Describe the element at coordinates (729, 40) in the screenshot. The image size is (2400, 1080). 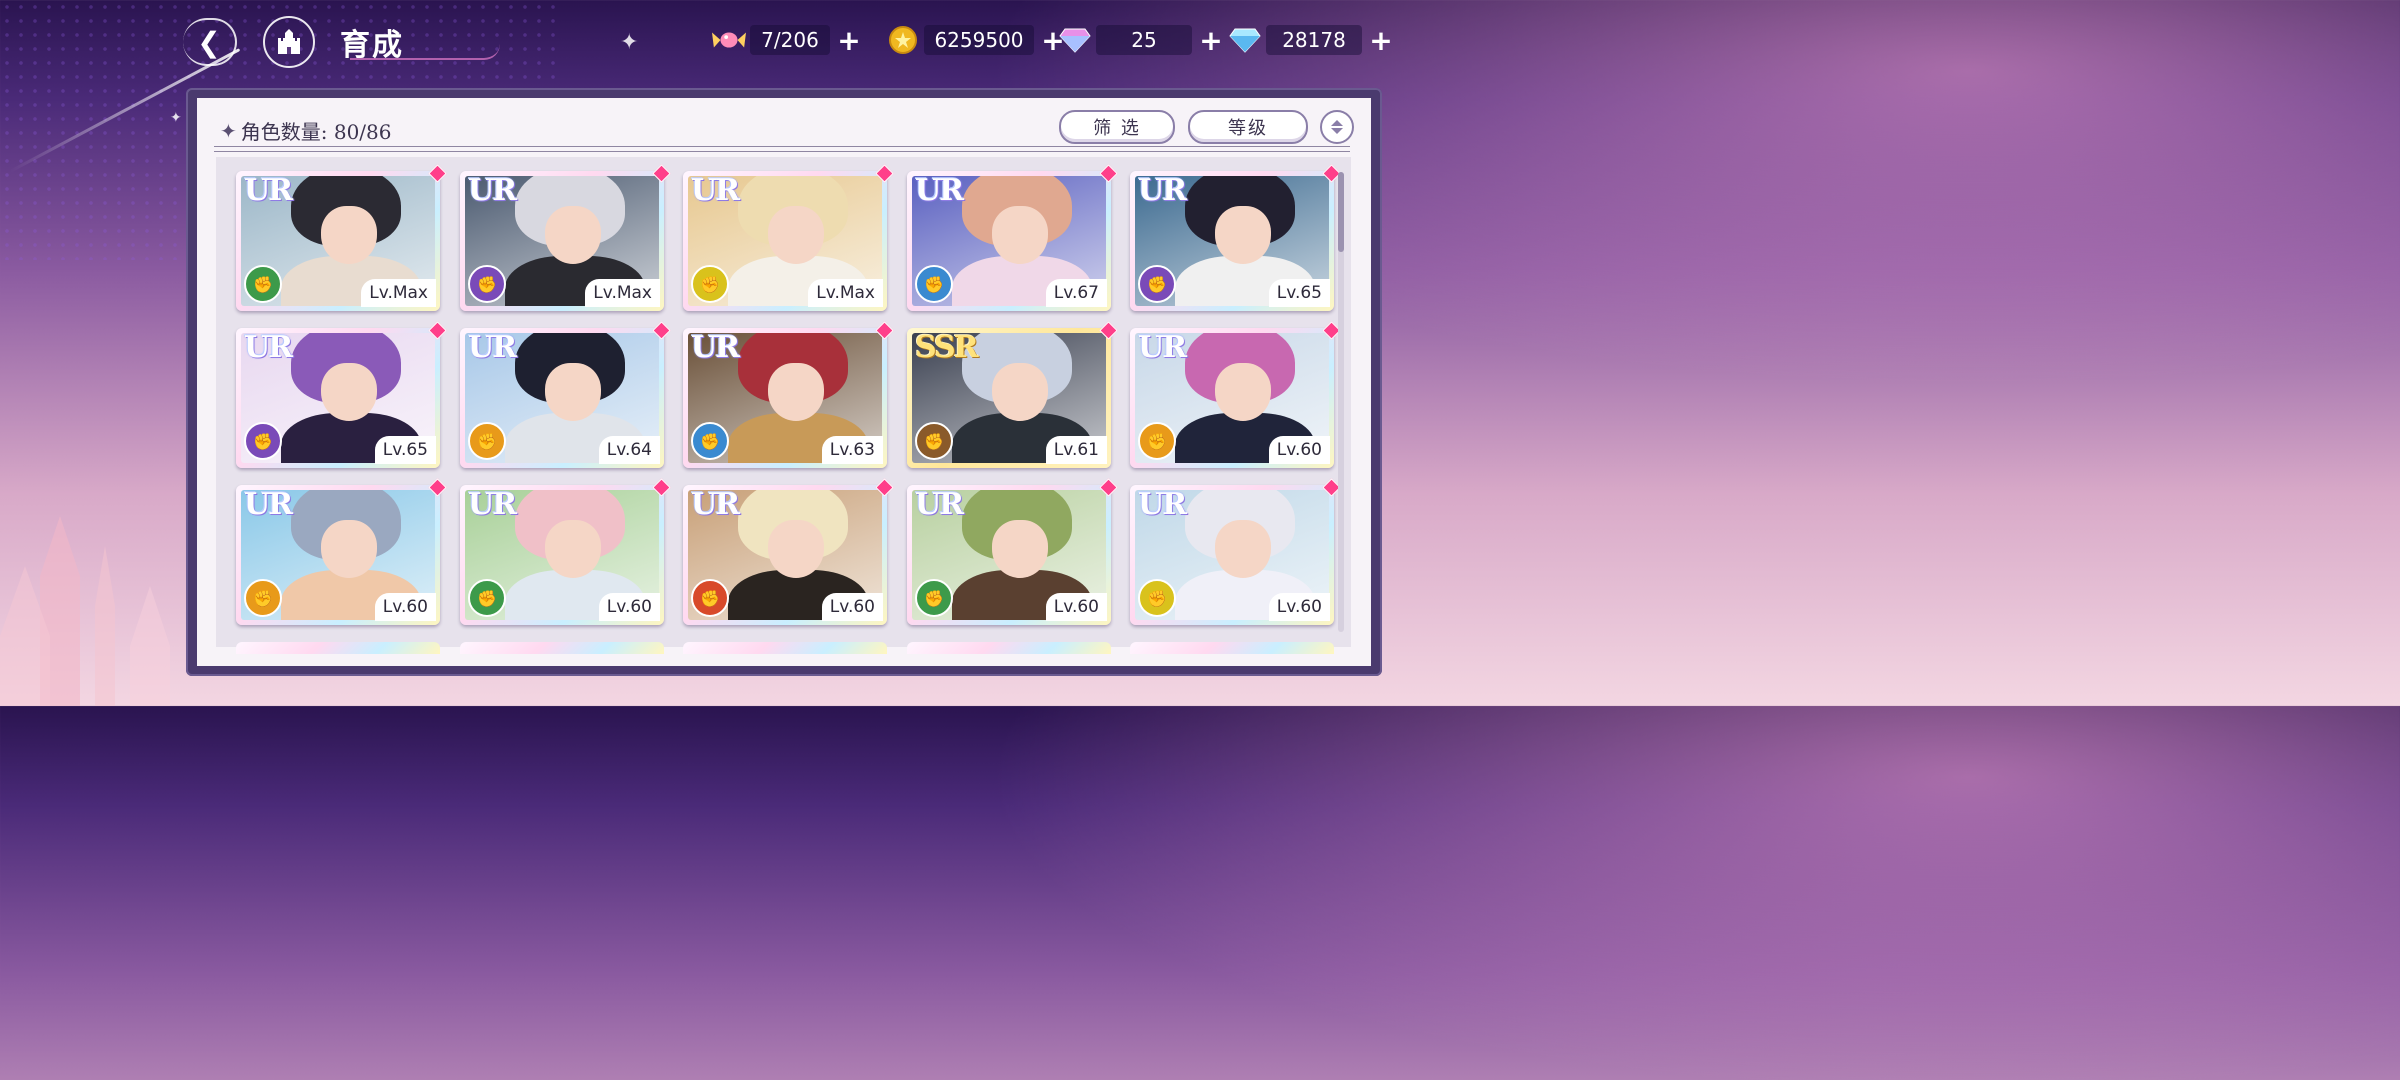
I see `candy-icon` at that location.